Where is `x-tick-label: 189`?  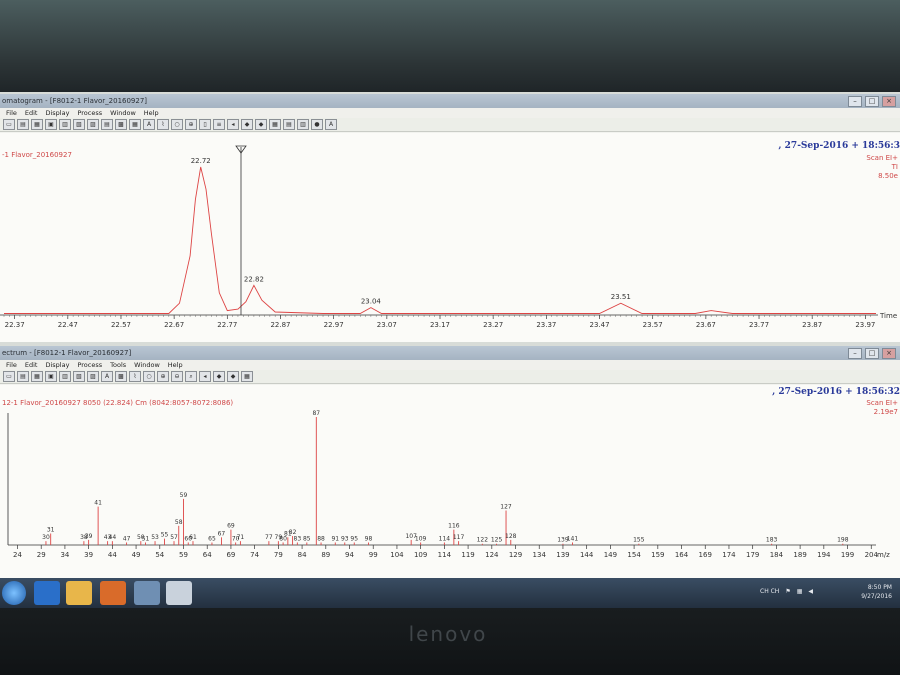
x-tick-label: 189 is located at coordinates (799, 555).